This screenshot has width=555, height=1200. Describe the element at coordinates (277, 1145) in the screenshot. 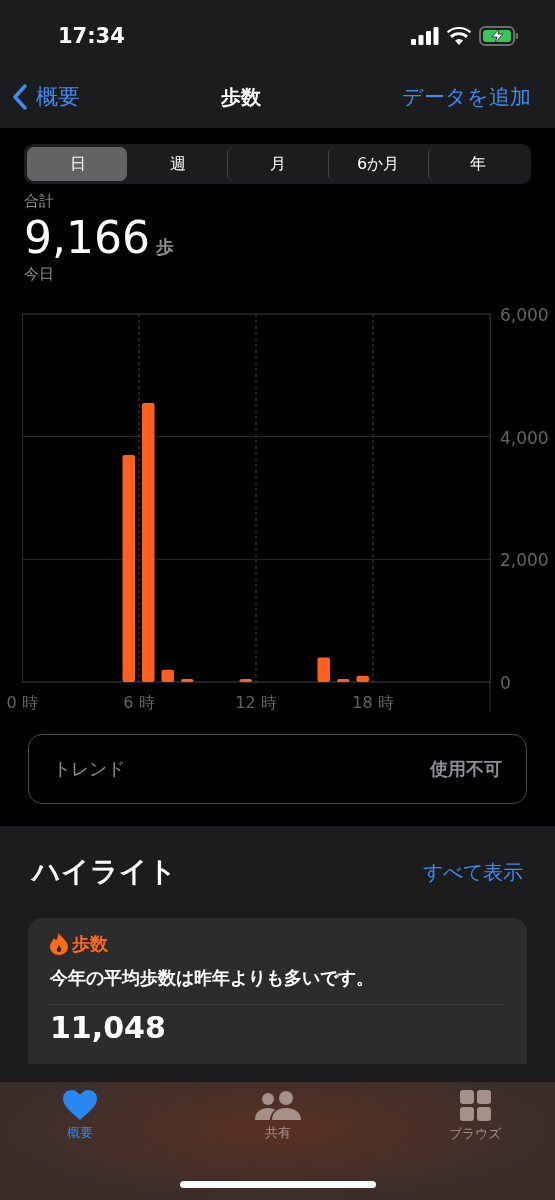

I see `tab-bar-item: 共有` at that location.